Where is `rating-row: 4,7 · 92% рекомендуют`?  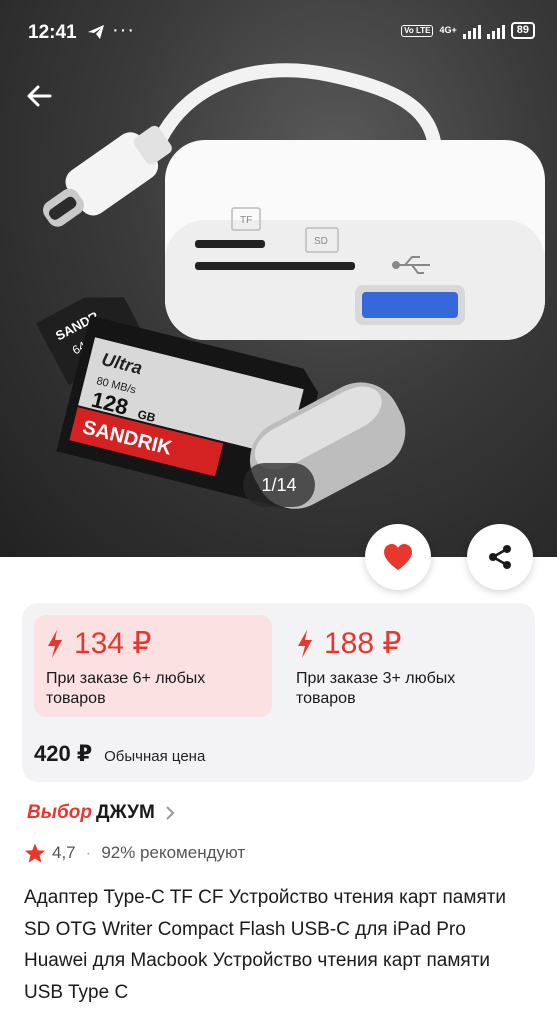
rating-row: 4,7 · 92% рекомендуют is located at coordinates (134, 853).